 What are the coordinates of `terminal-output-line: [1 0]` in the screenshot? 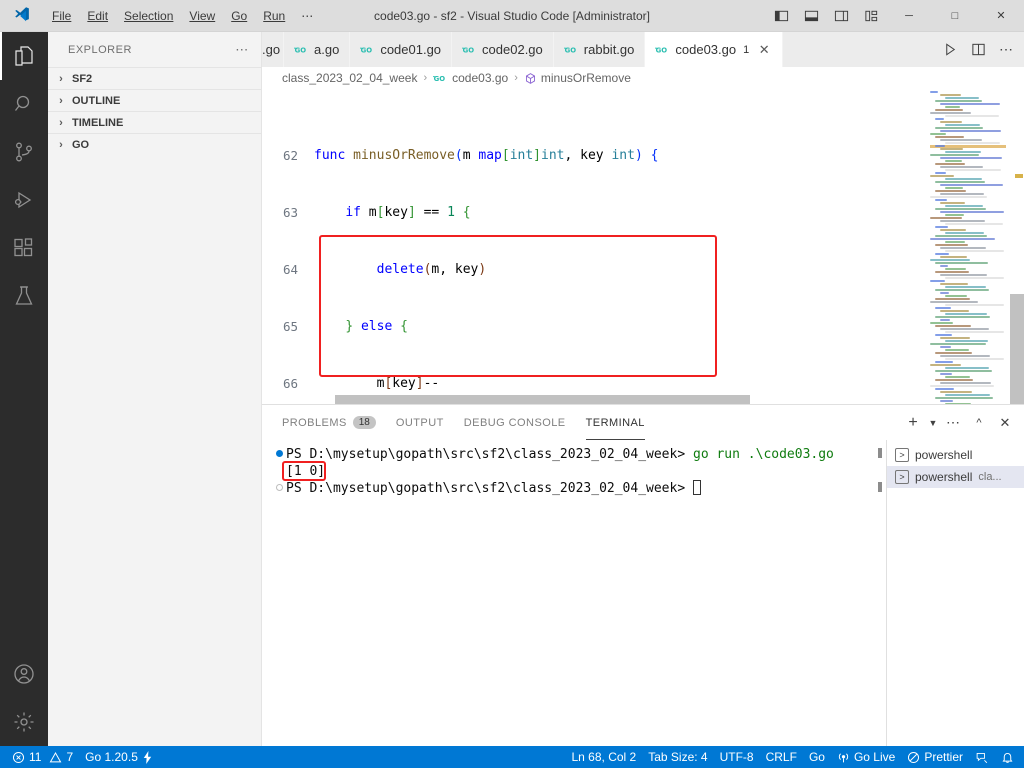 It's located at (579, 471).